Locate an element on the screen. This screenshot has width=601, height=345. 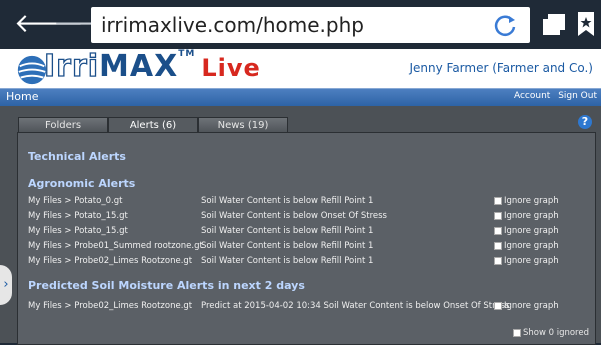
tabs-icon is located at coordinates (554, 25).